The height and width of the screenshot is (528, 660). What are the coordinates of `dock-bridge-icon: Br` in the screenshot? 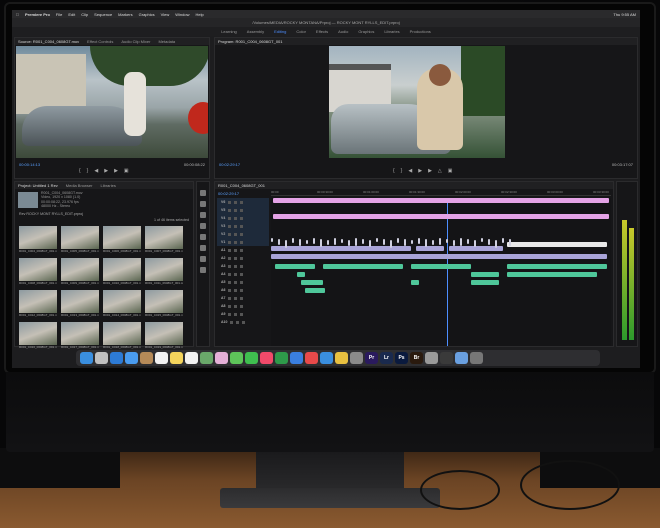 It's located at (416, 358).